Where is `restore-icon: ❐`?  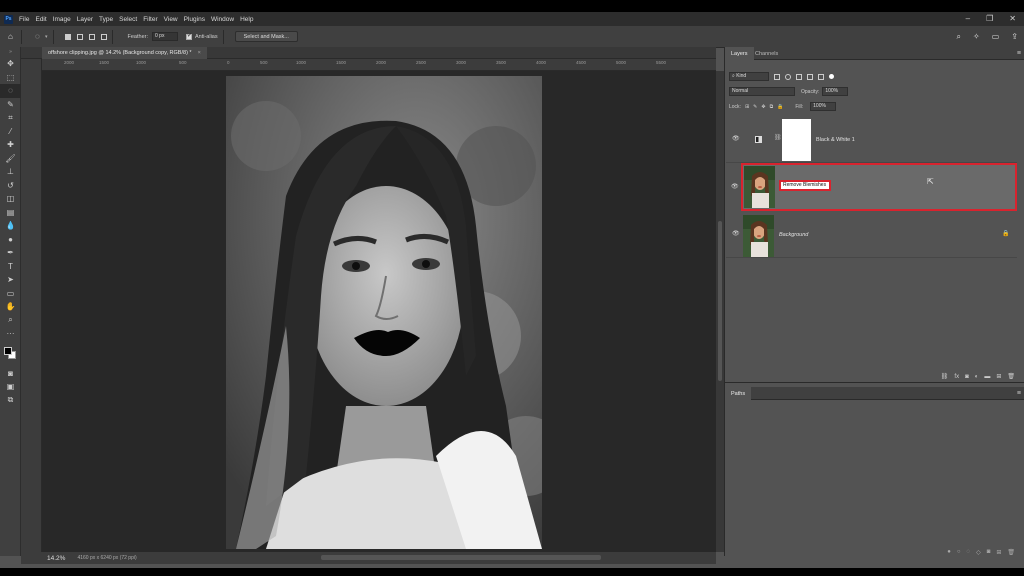 restore-icon: ❐ is located at coordinates (989, 18).